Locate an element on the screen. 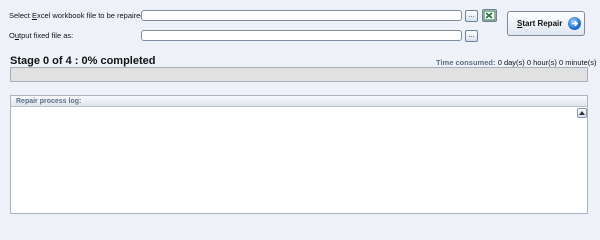 This screenshot has width=600, height=240. time-consumed-label: Time consumed: is located at coordinates (466, 62).